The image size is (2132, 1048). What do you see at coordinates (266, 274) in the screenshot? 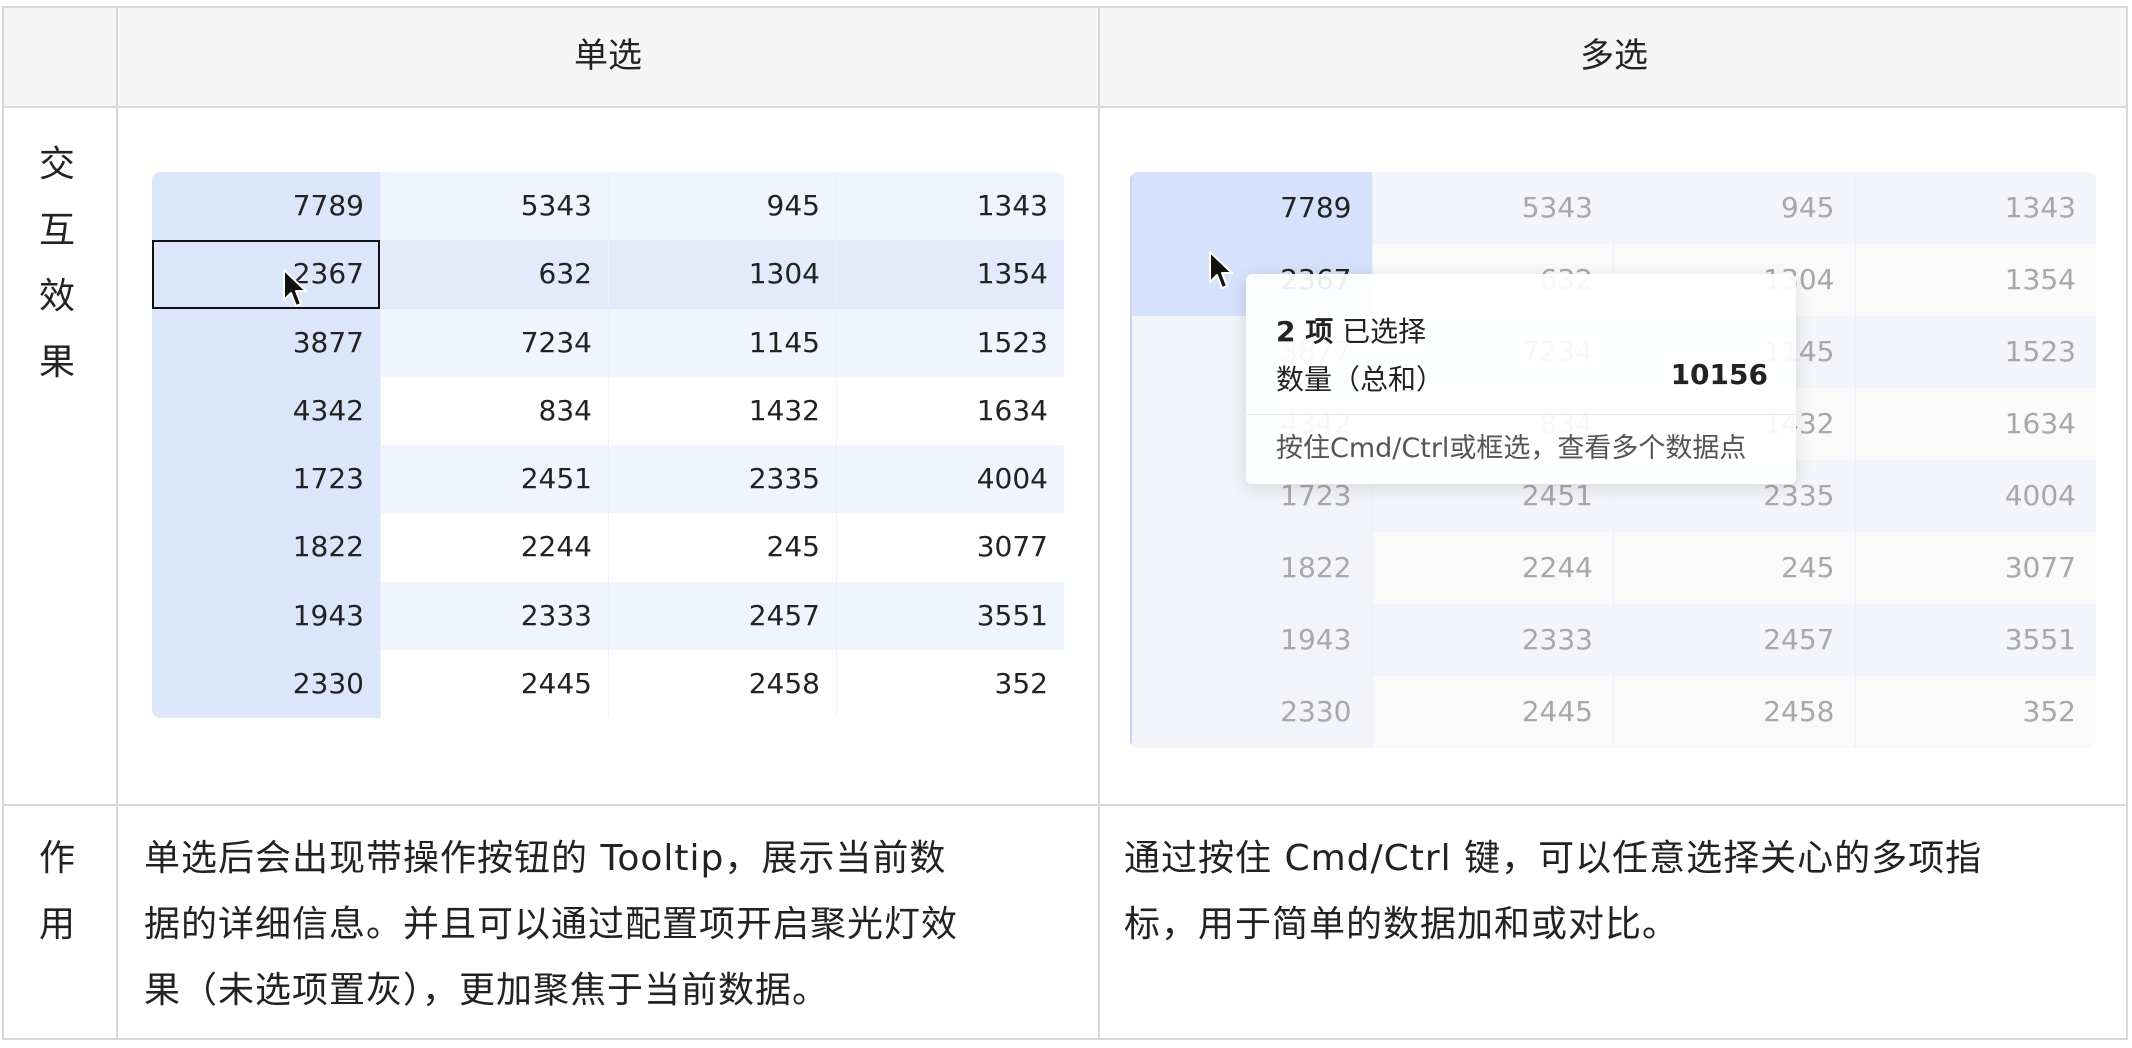
I see `selected-cell-outline` at bounding box center [266, 274].